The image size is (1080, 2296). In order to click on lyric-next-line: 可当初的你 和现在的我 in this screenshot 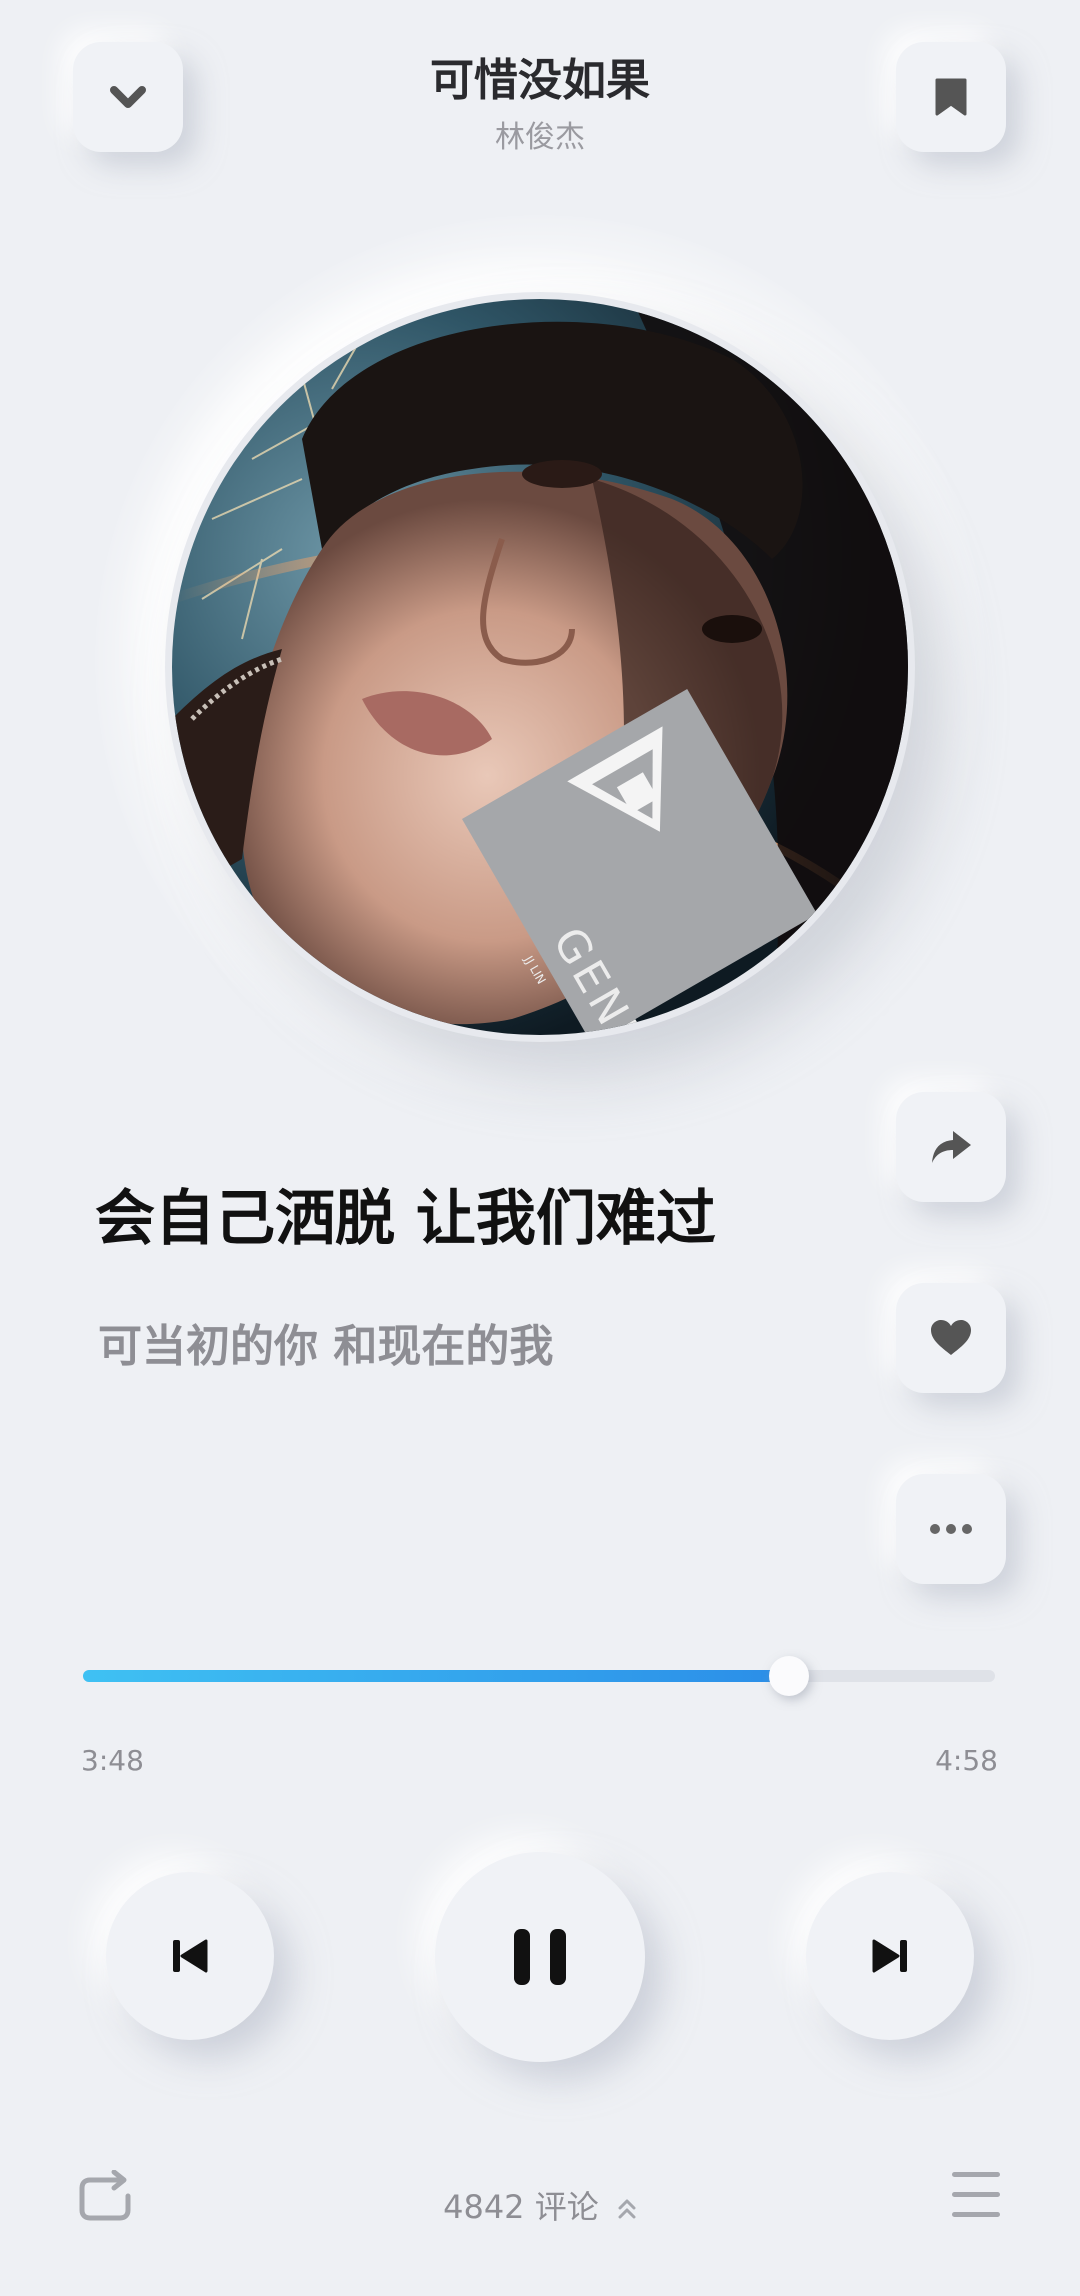, I will do `click(326, 1346)`.